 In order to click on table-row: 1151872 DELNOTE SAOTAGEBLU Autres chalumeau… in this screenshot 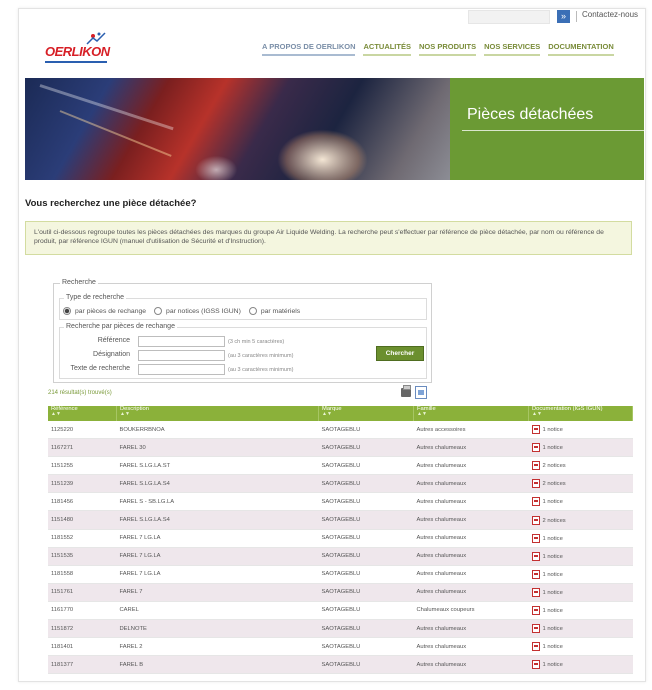, I will do `click(340, 629)`.